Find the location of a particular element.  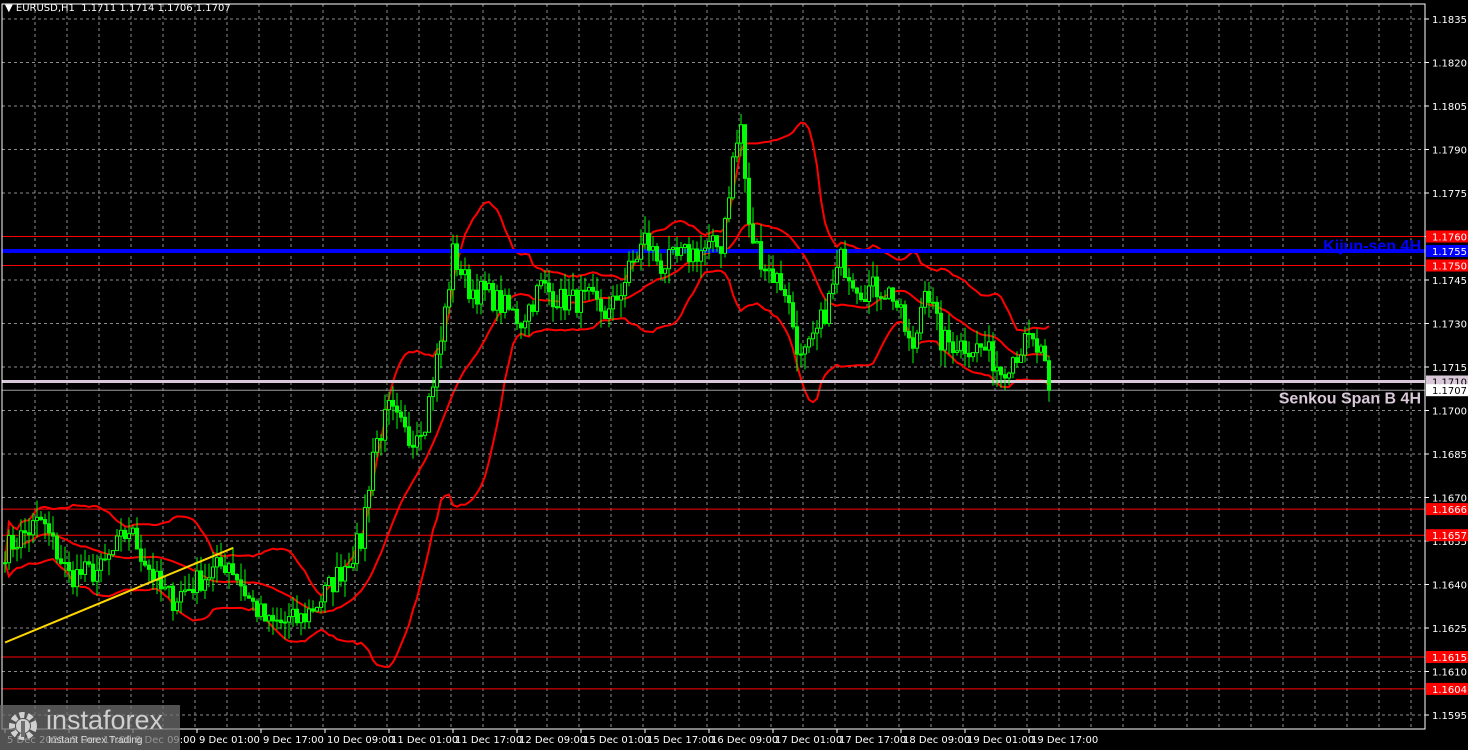

instaforex-watermark: instaforex Instant Forex Trading is located at coordinates (90, 727).